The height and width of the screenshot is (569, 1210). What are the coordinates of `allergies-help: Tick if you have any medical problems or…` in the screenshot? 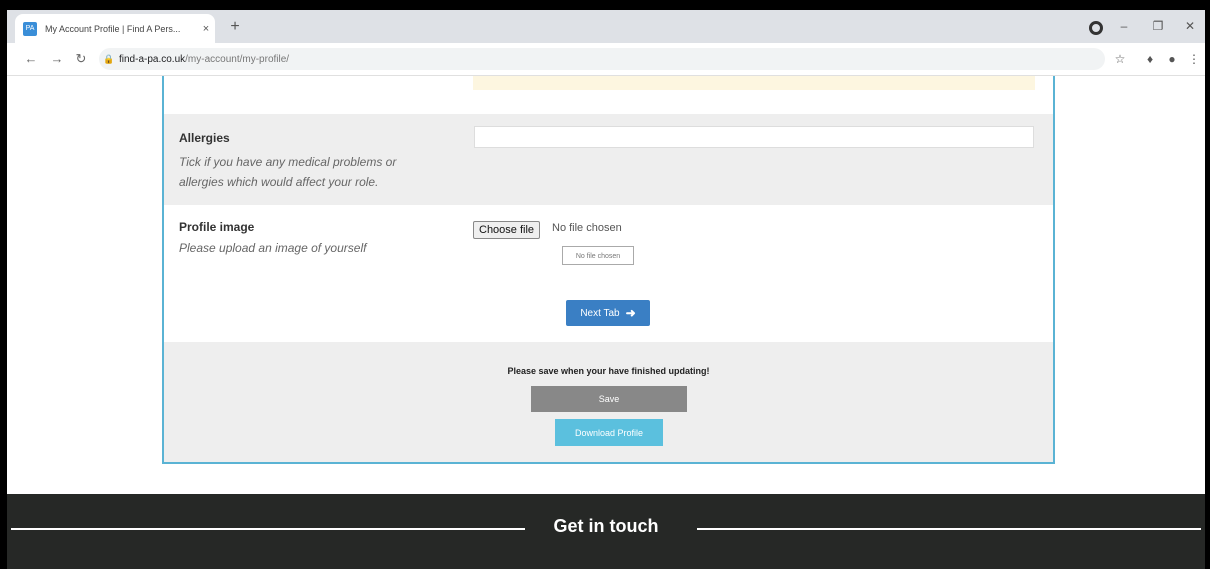 It's located at (287, 172).